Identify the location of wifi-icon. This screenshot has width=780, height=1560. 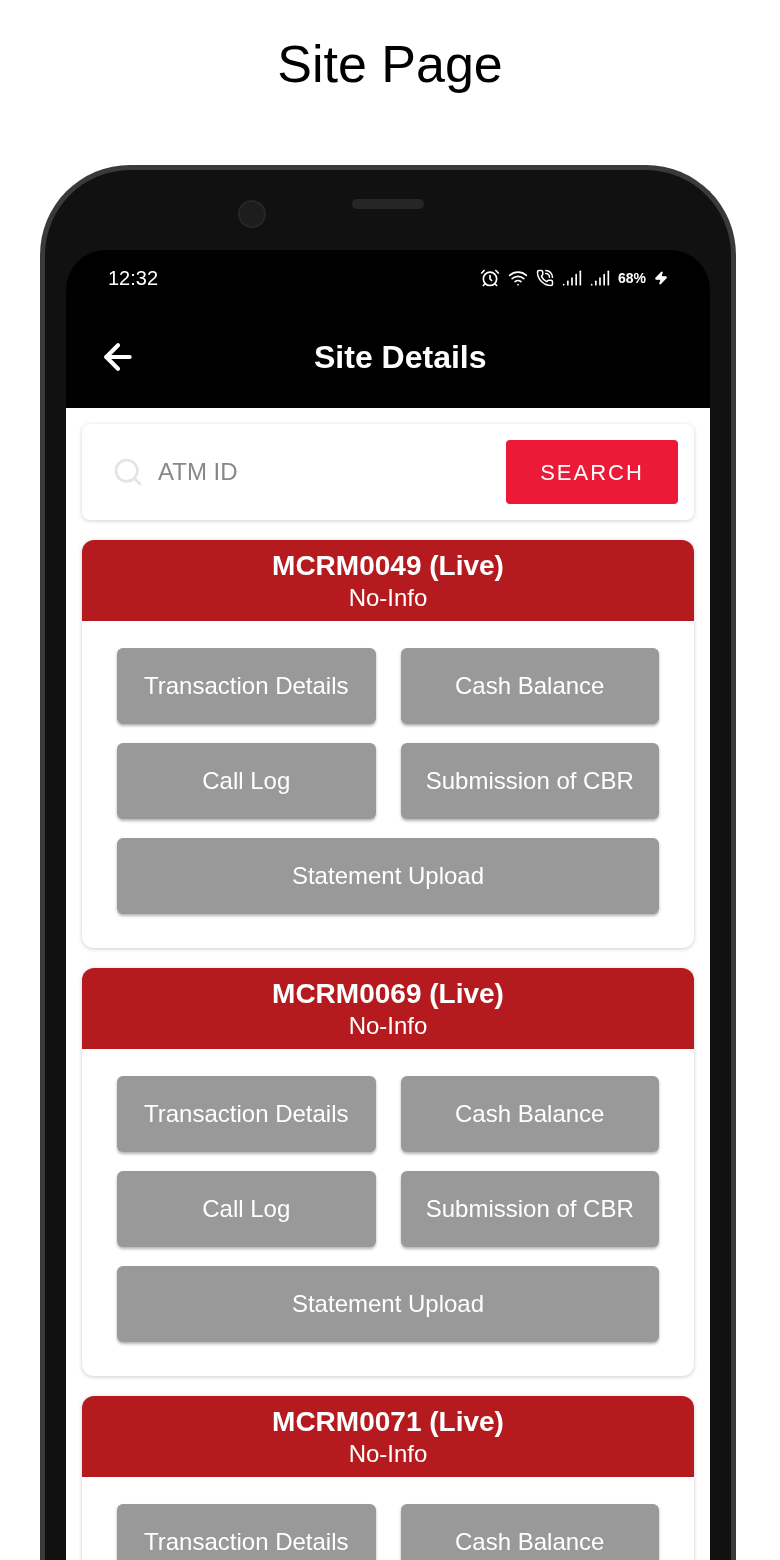
(517, 278).